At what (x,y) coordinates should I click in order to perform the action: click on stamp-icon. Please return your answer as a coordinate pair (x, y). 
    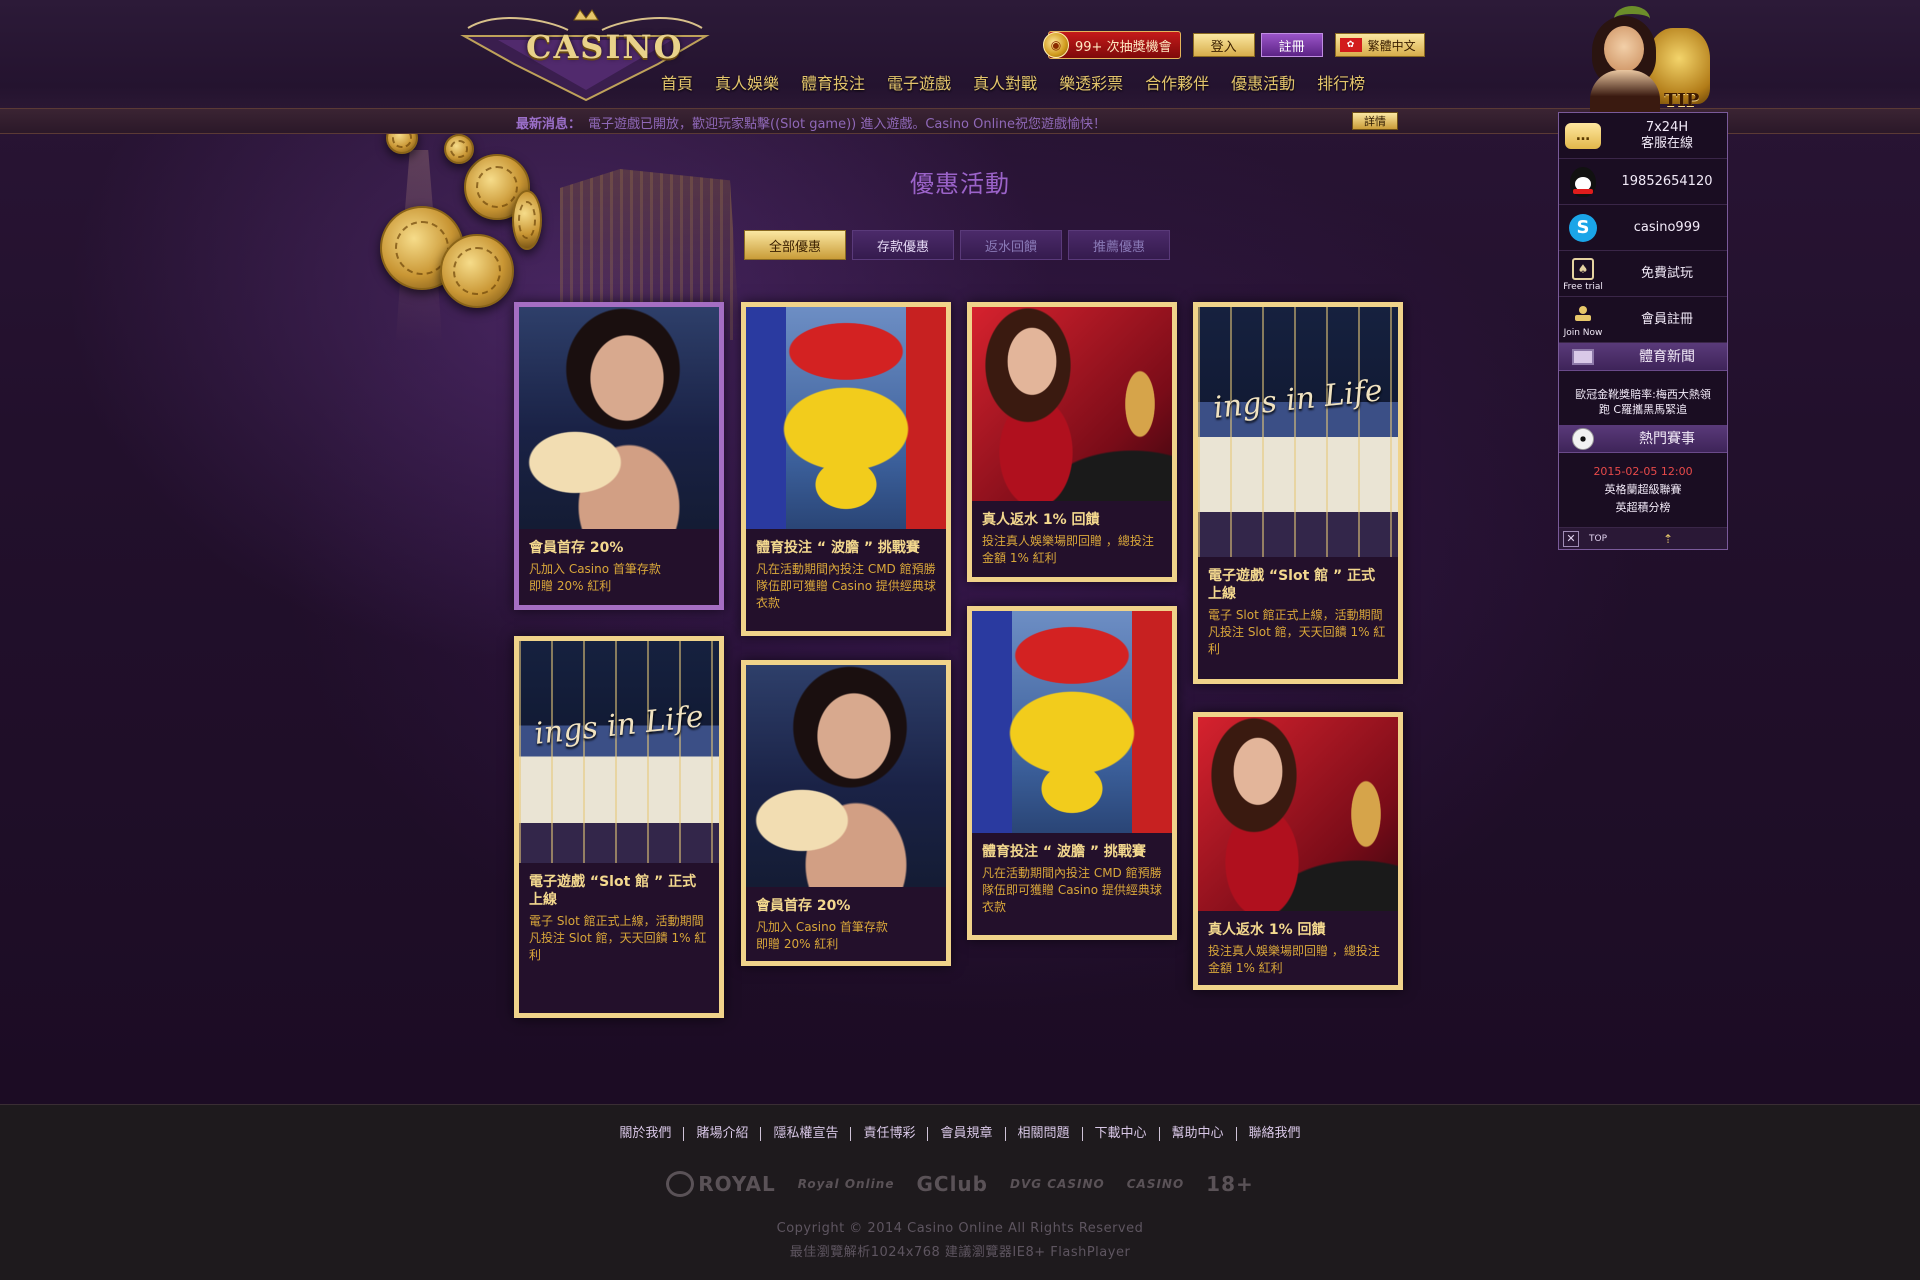
    Looking at the image, I should click on (1583, 314).